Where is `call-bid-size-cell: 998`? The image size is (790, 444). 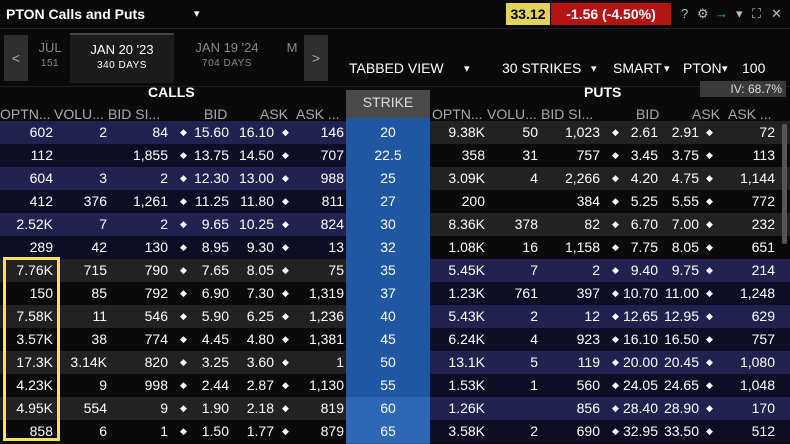
call-bid-size-cell: 998 is located at coordinates (156, 385).